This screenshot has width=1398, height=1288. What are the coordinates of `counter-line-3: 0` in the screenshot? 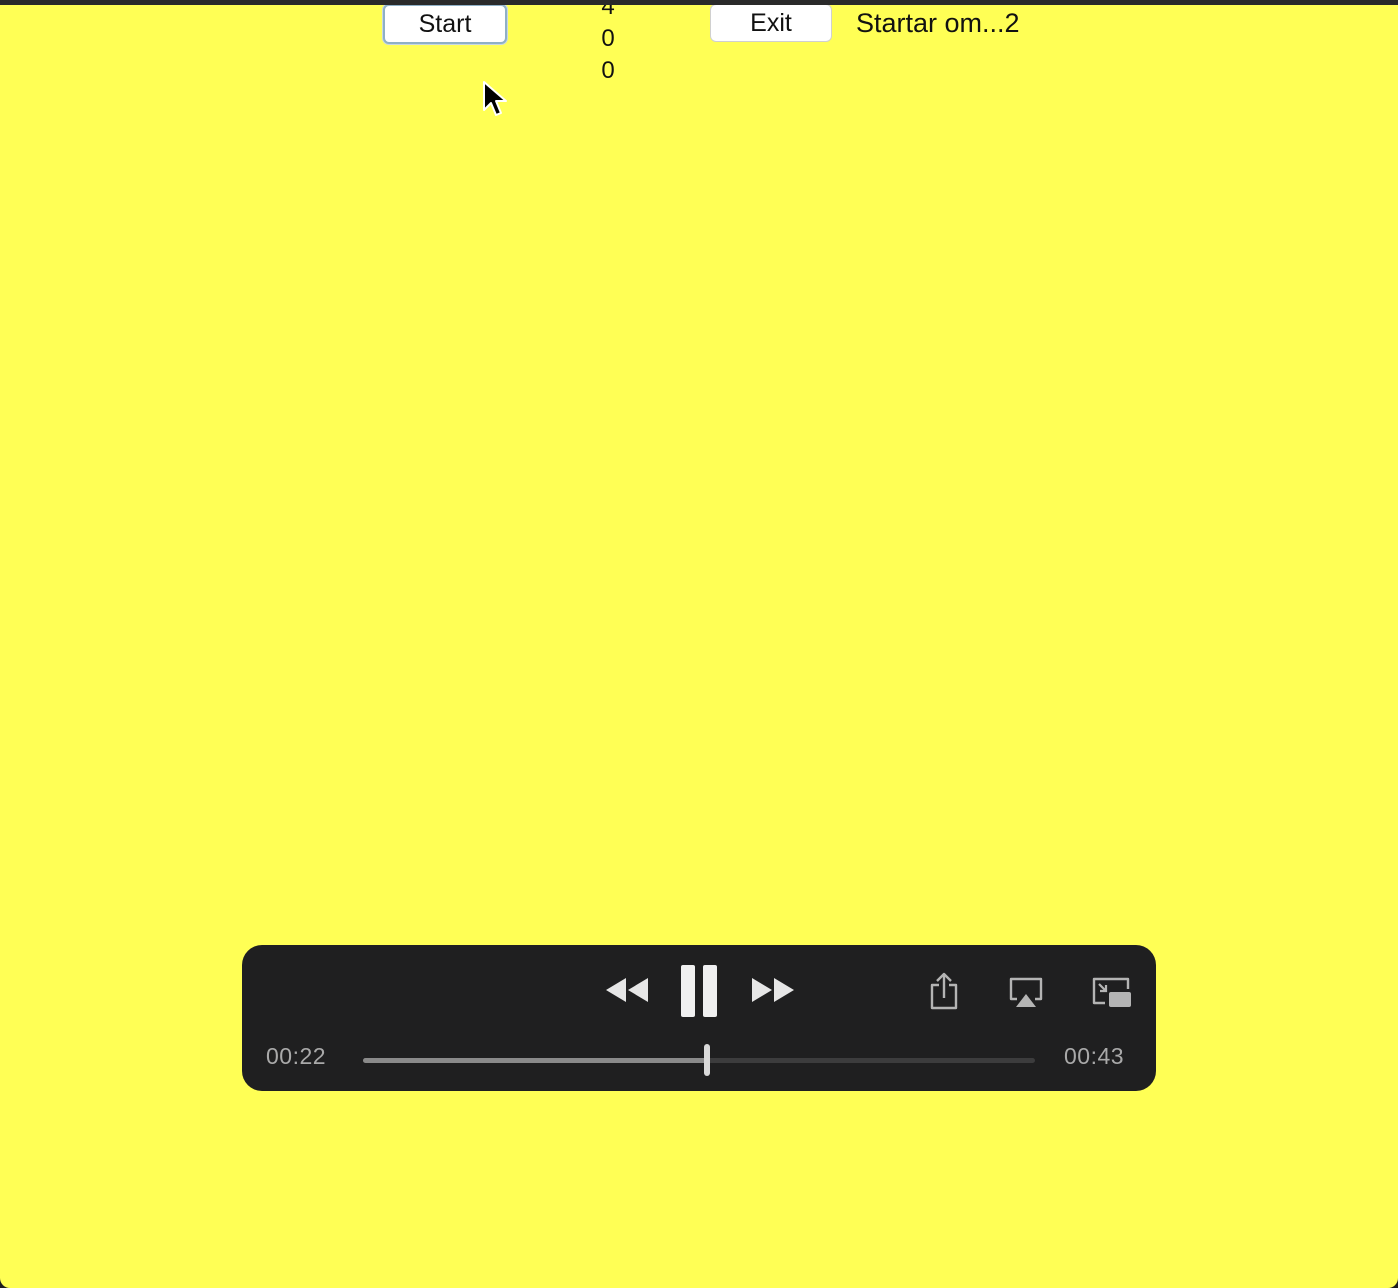 It's located at (608, 70).